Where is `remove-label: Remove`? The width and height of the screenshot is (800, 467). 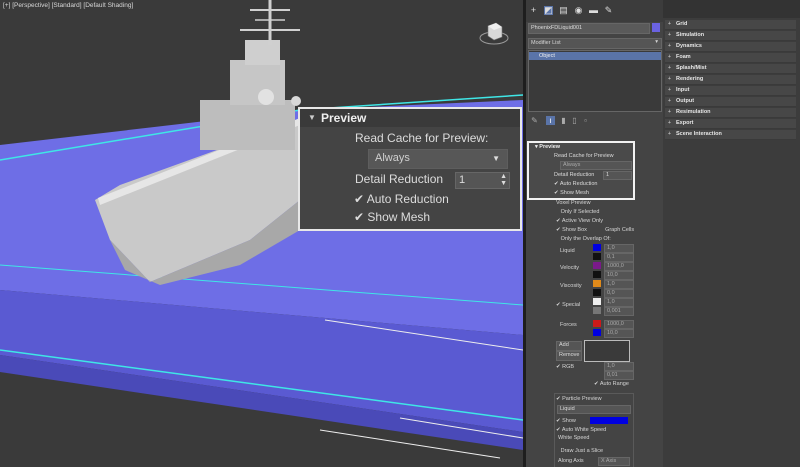
remove-label: Remove is located at coordinates (569, 355).